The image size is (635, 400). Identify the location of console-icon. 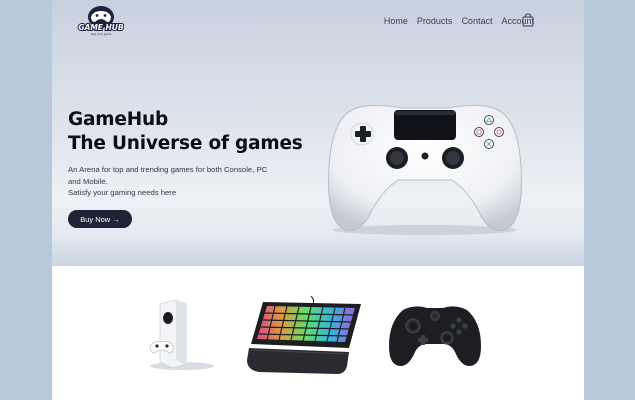
(179, 334).